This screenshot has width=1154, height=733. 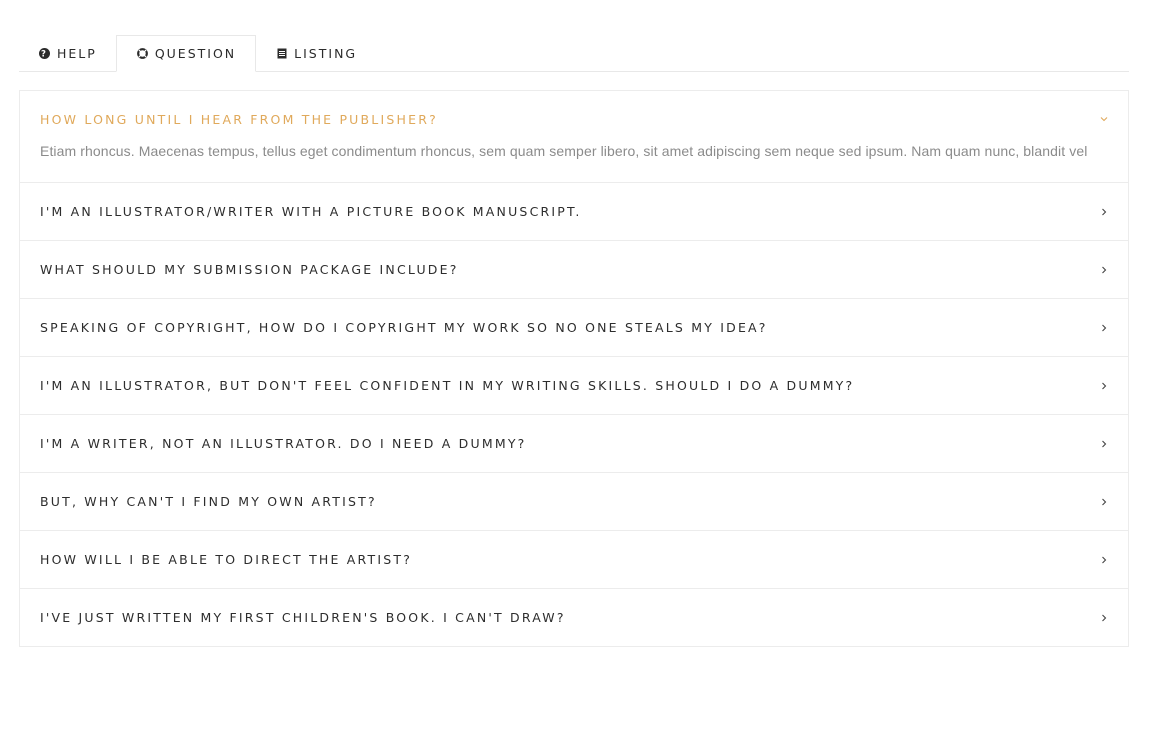 I want to click on list-icon, so click(x=281, y=53).